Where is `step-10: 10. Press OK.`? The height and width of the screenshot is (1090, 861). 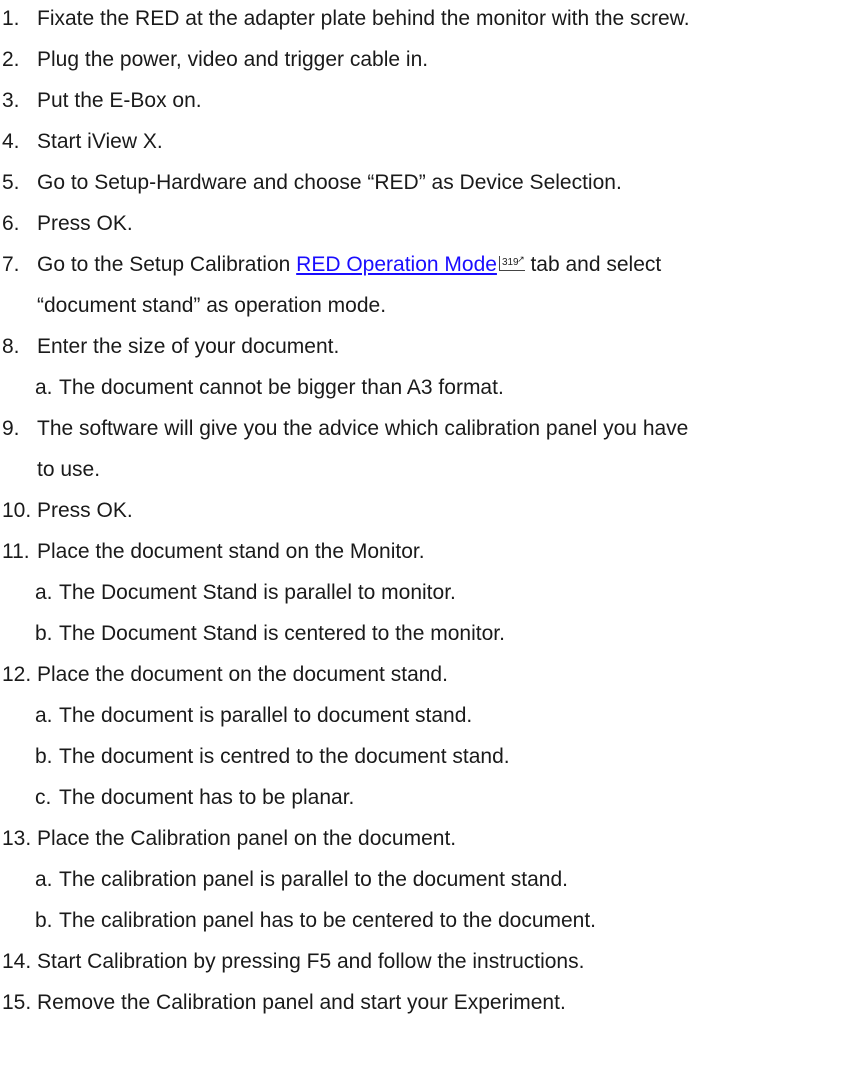 step-10: 10. Press OK. is located at coordinates (66, 511).